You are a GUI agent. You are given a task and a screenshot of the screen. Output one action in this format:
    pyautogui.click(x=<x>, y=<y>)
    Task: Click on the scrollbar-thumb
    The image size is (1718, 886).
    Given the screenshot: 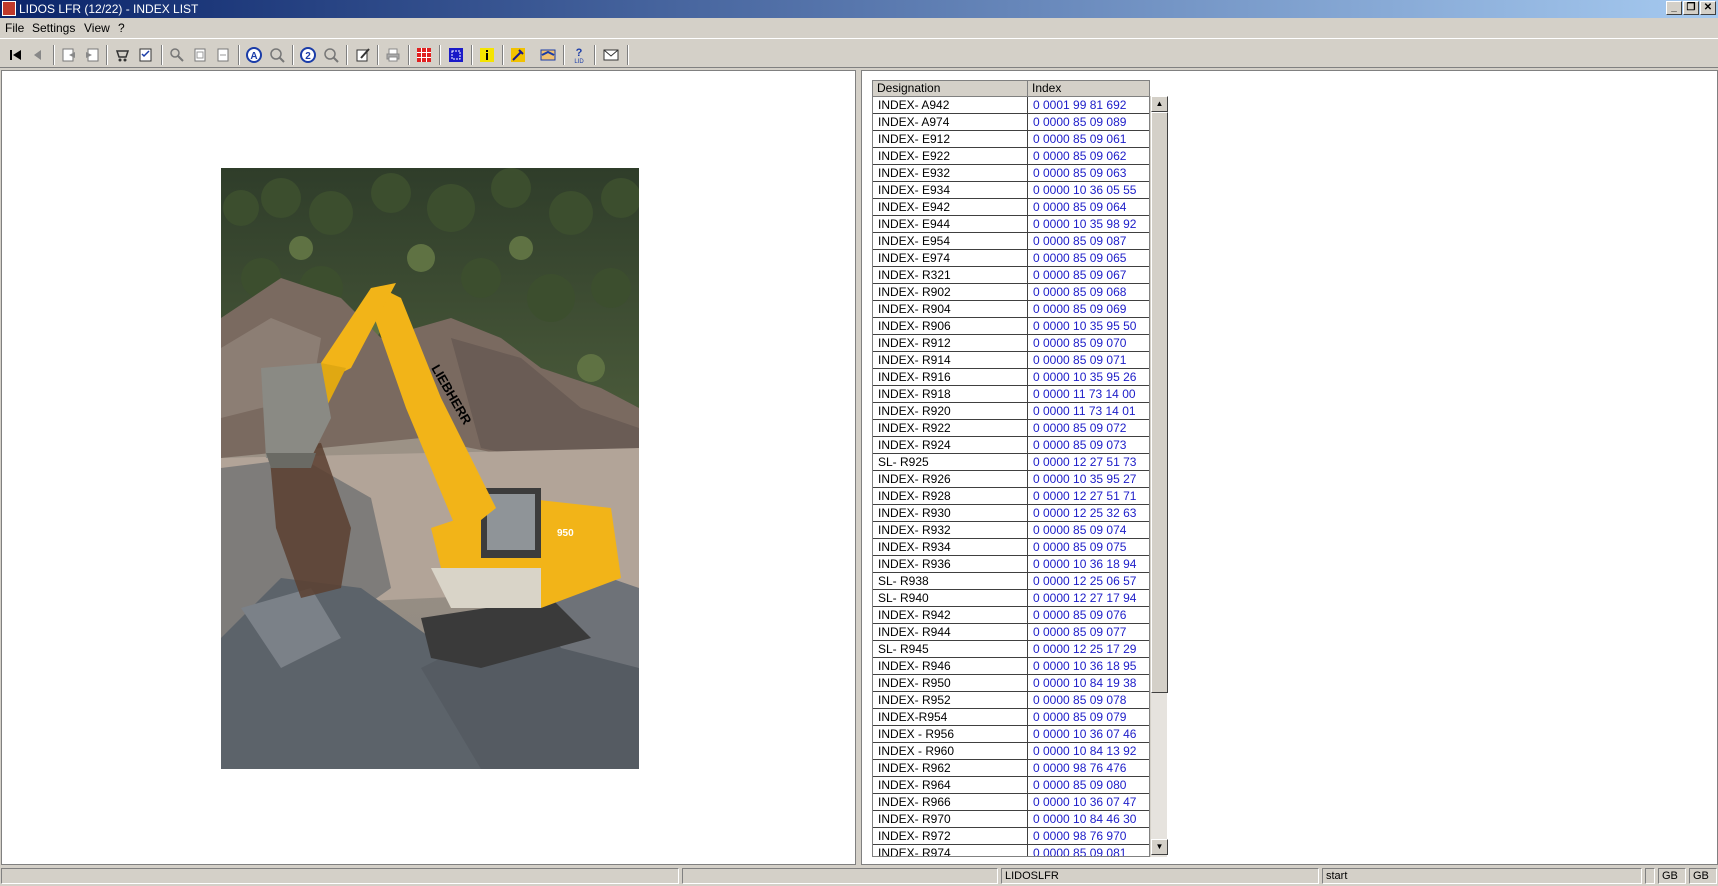 What is the action you would take?
    pyautogui.click(x=1159, y=402)
    